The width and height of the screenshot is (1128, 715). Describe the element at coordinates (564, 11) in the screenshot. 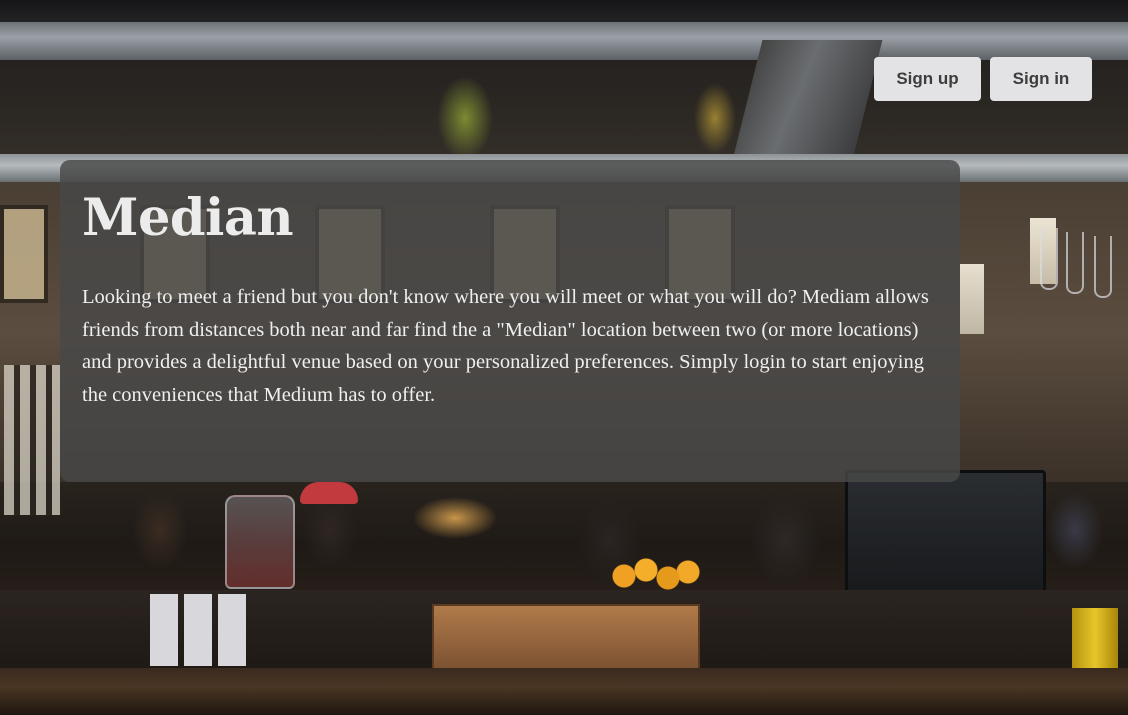

I see `ceiling` at that location.